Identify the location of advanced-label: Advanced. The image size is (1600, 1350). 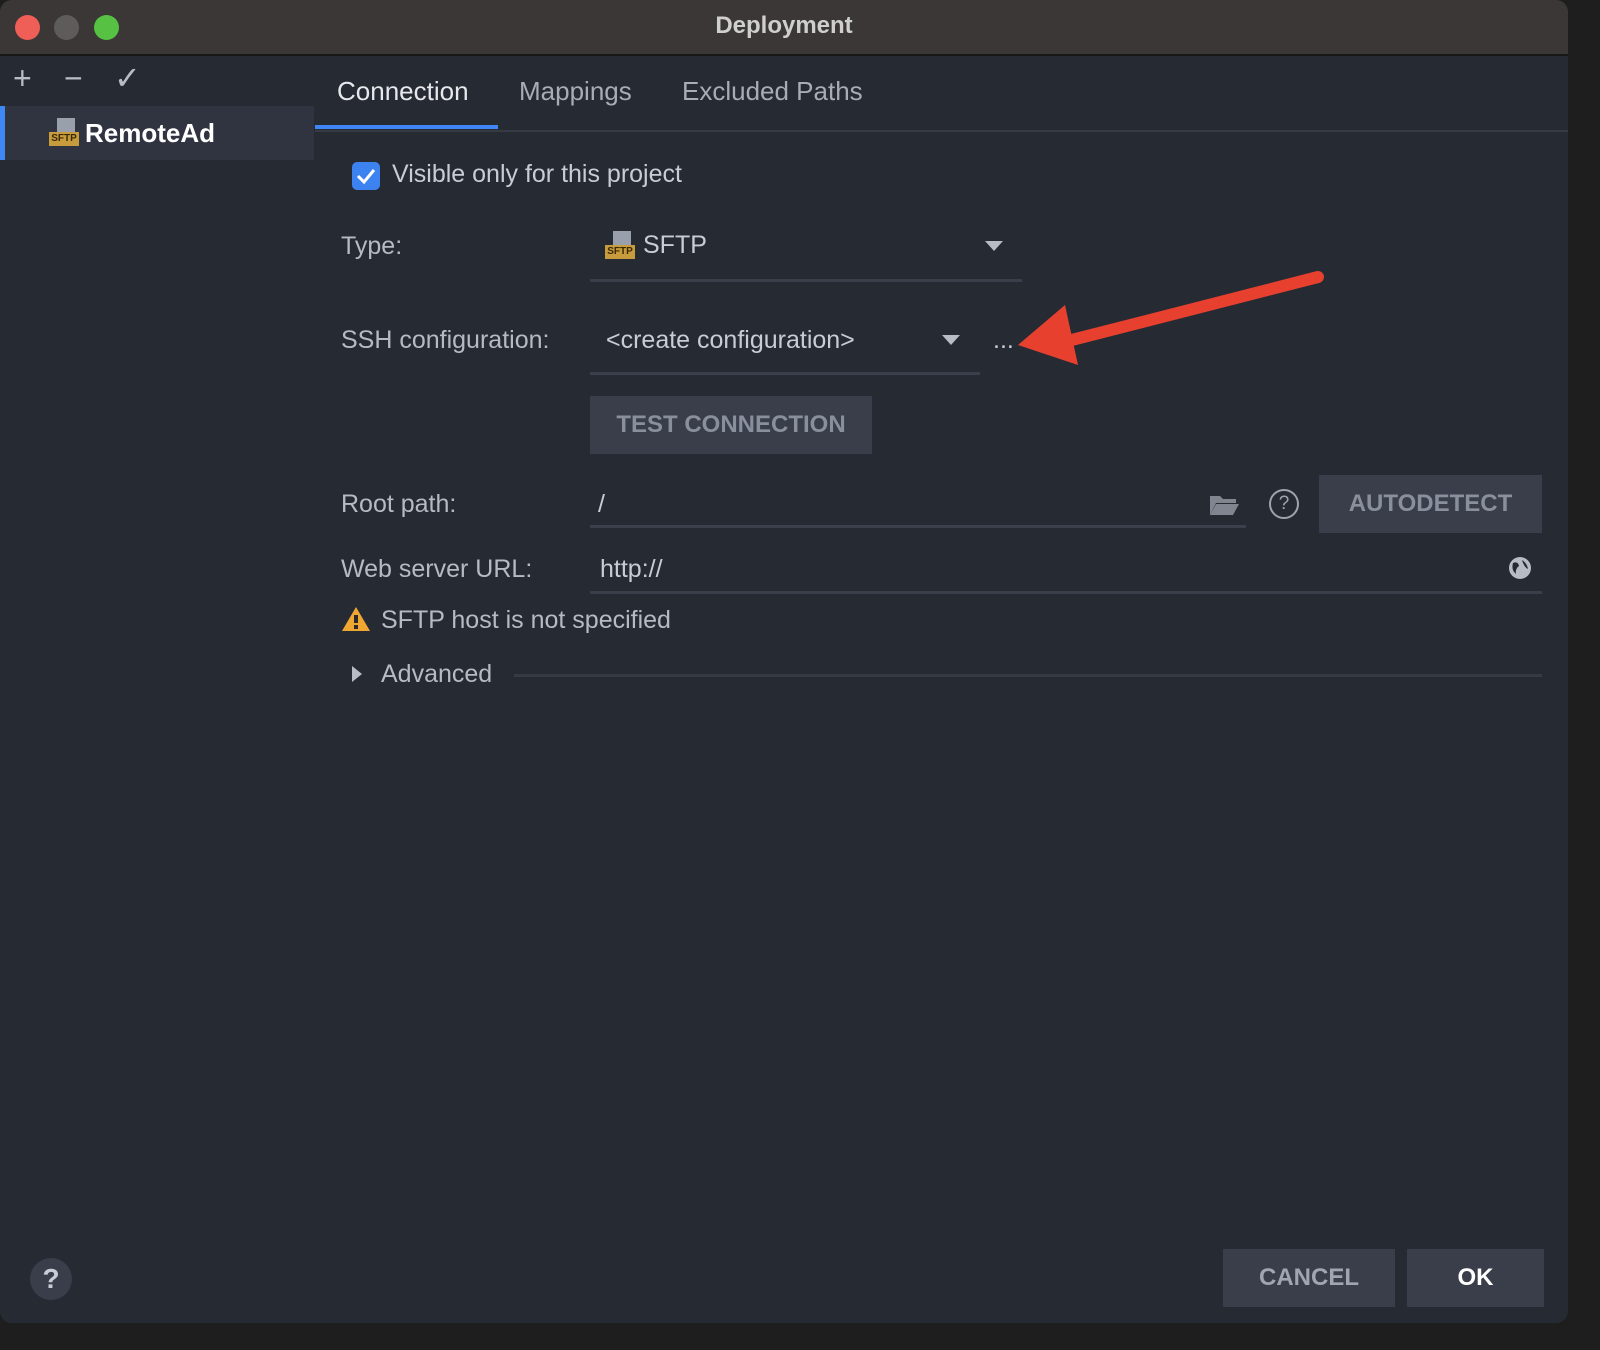
(437, 674).